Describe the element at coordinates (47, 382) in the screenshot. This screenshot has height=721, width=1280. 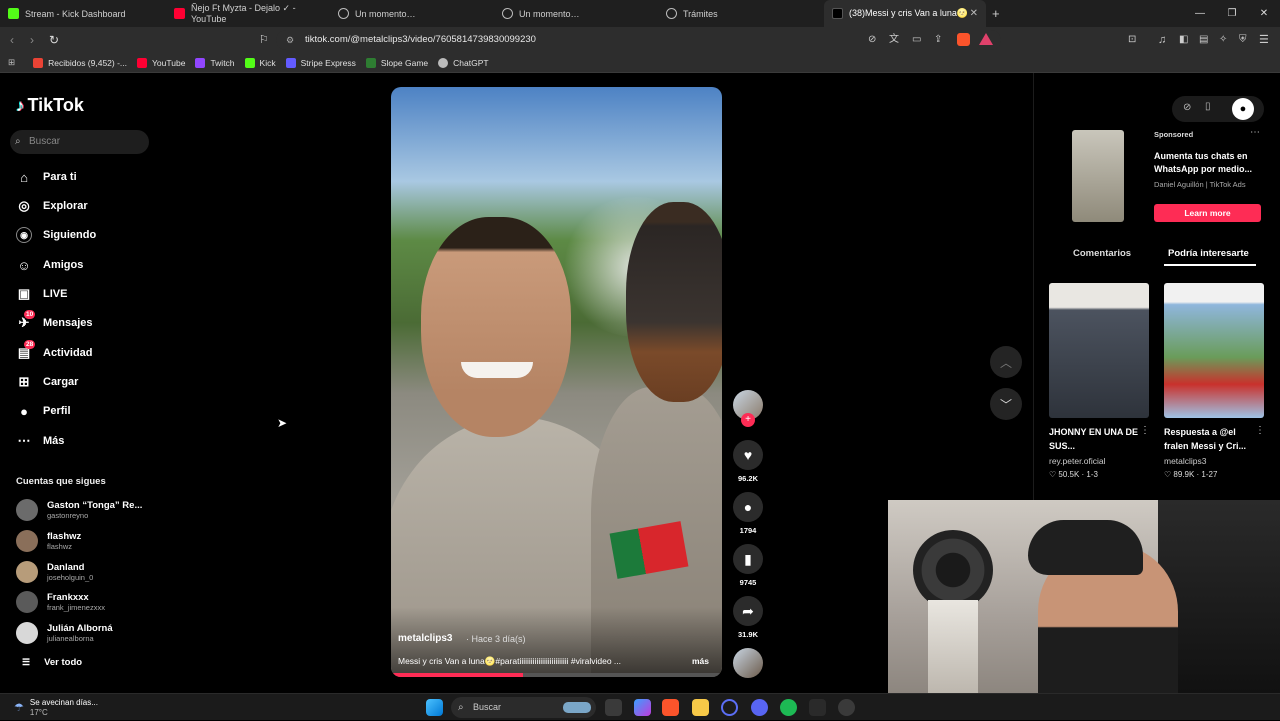
I see `nav-cargar: ⊞ Cargar` at that location.